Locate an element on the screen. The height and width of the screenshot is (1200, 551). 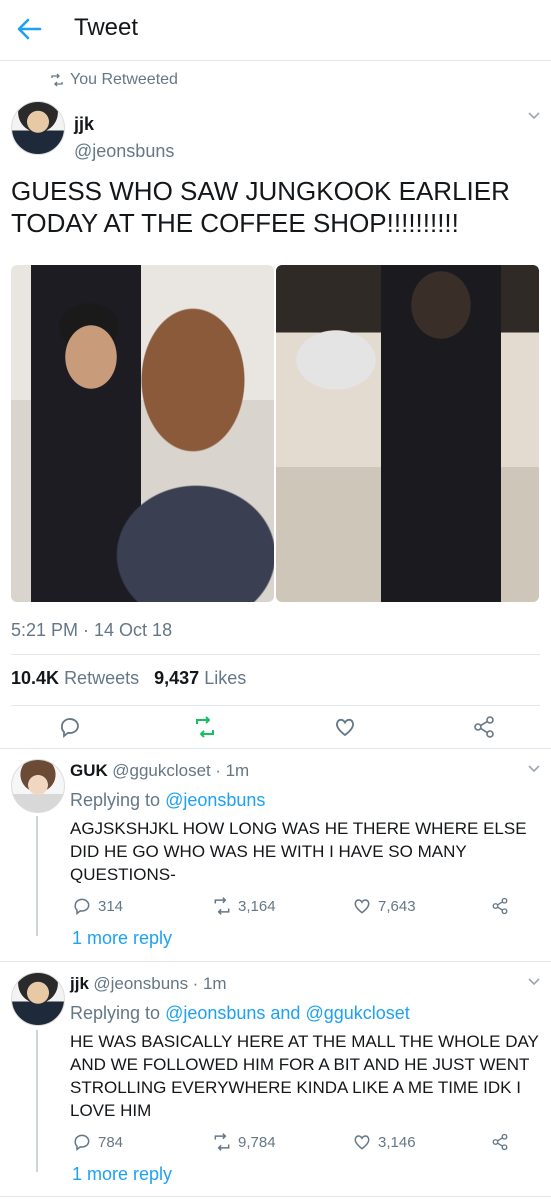
author-name: jjk is located at coordinates (84, 124).